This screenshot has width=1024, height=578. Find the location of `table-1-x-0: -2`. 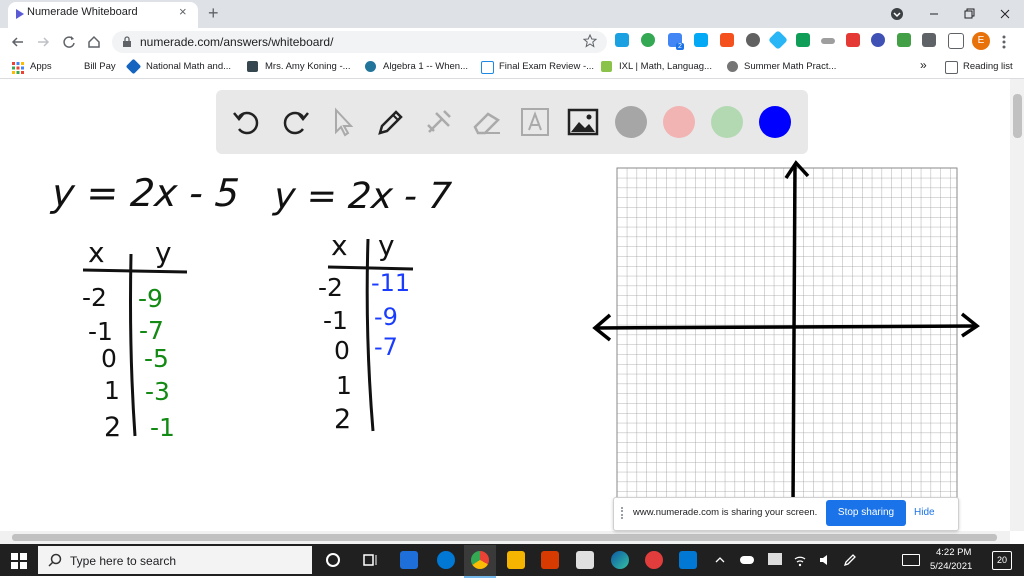

table-1-x-0: -2 is located at coordinates (94, 297).